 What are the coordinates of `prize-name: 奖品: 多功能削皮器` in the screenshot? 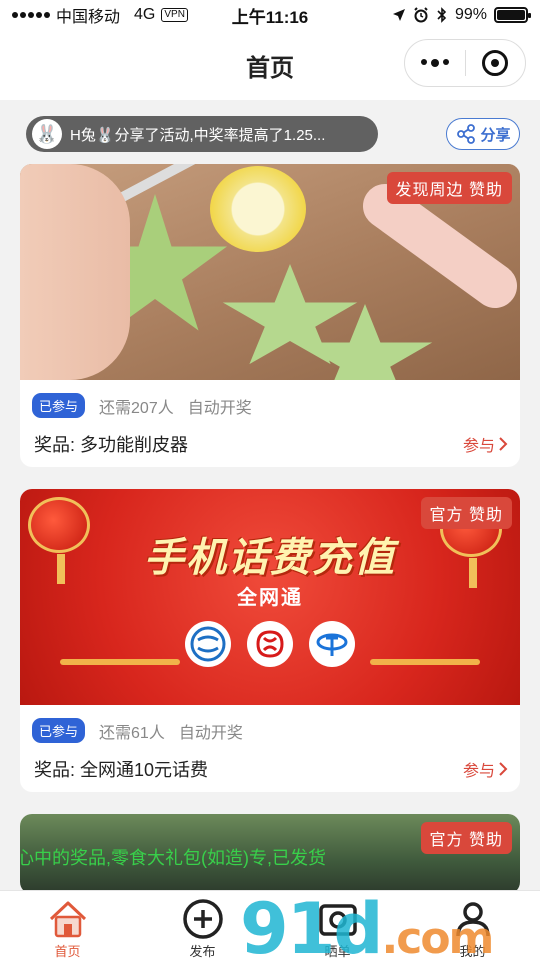 It's located at (111, 445).